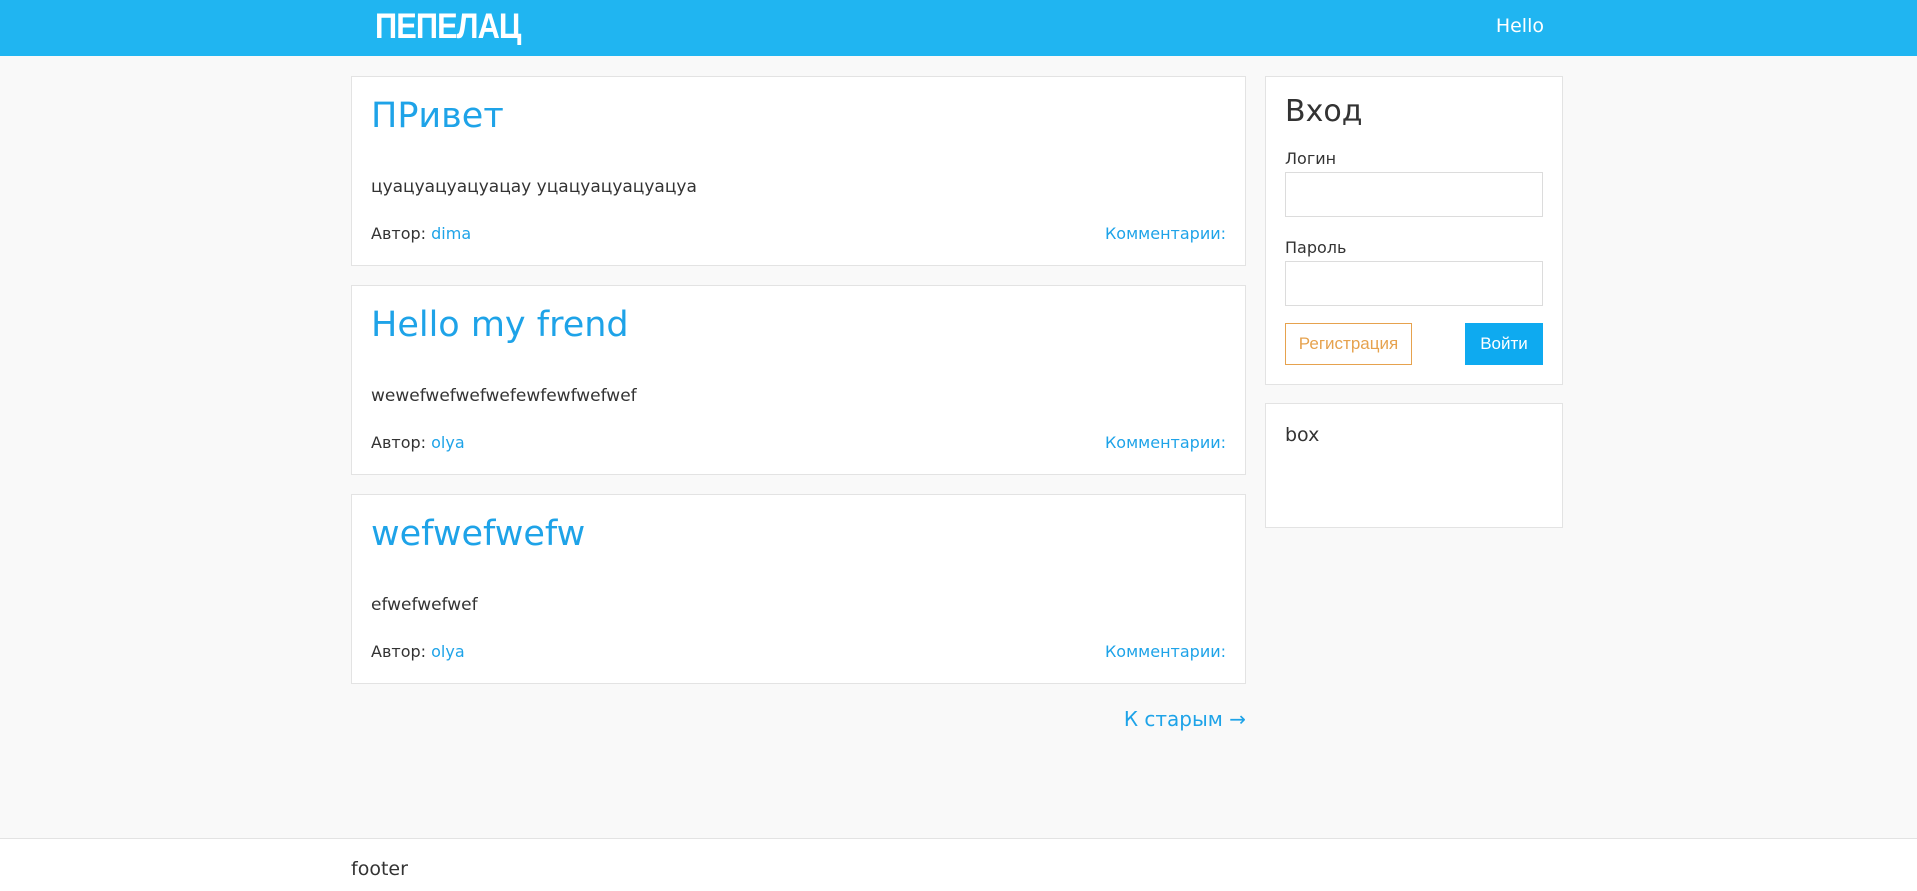 The image size is (1917, 891). Describe the element at coordinates (437, 116) in the screenshot. I see `post-title-link: ПРивет` at that location.